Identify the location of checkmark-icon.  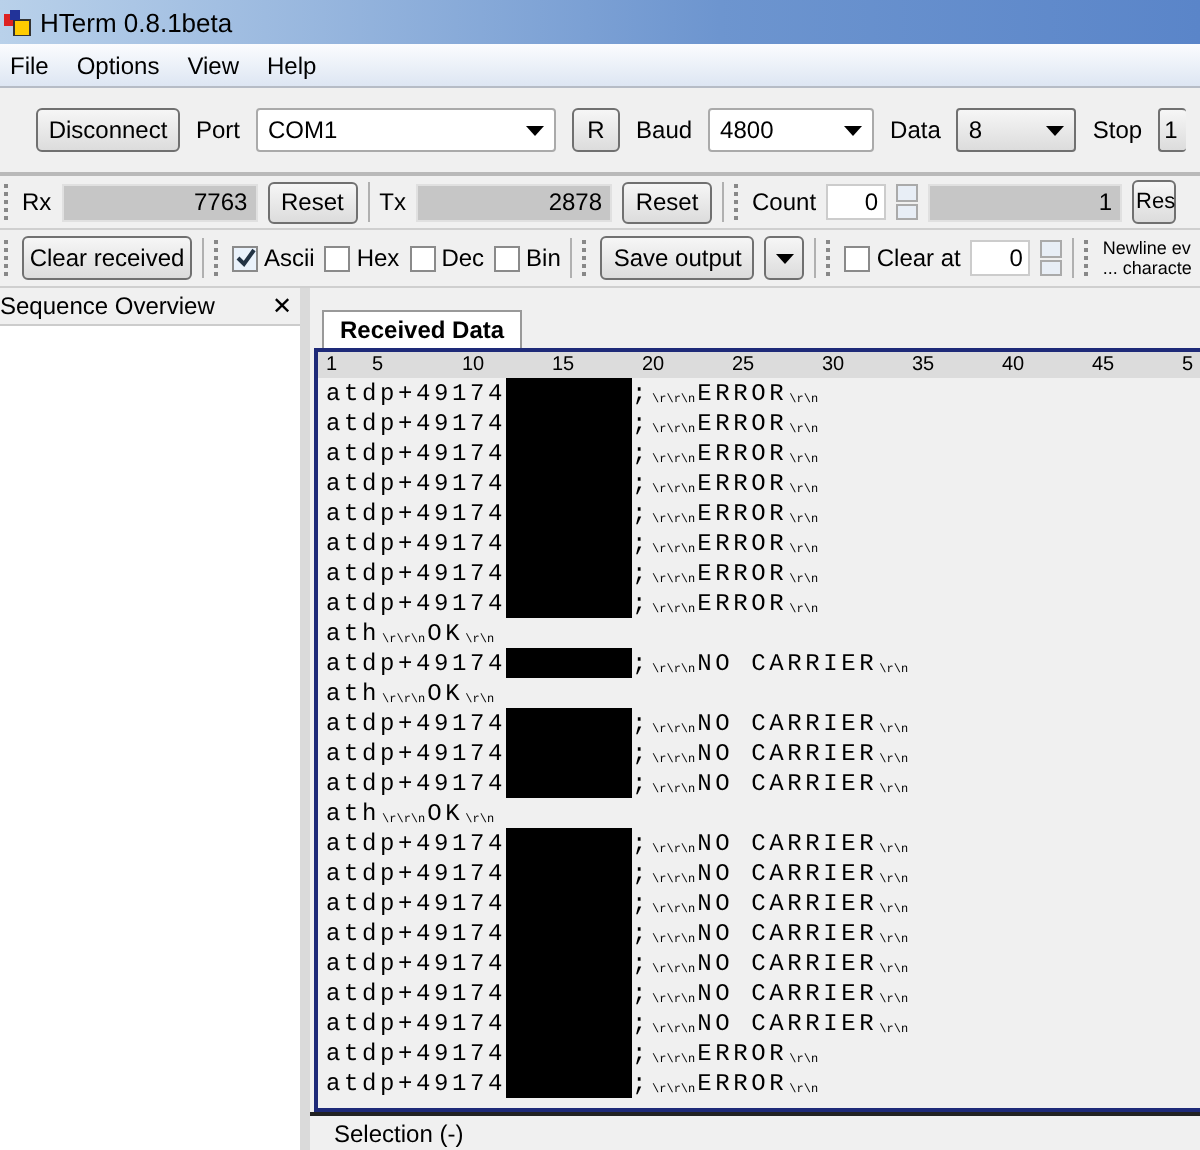
(245, 258).